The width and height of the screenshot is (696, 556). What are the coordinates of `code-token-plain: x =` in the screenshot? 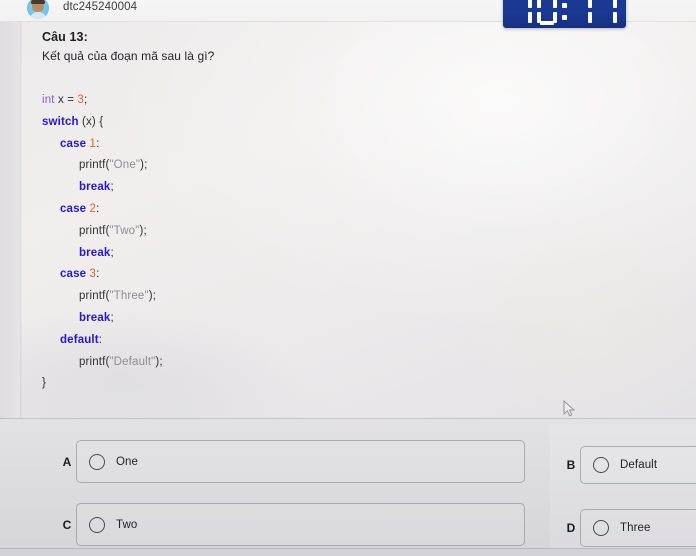 It's located at (66, 100).